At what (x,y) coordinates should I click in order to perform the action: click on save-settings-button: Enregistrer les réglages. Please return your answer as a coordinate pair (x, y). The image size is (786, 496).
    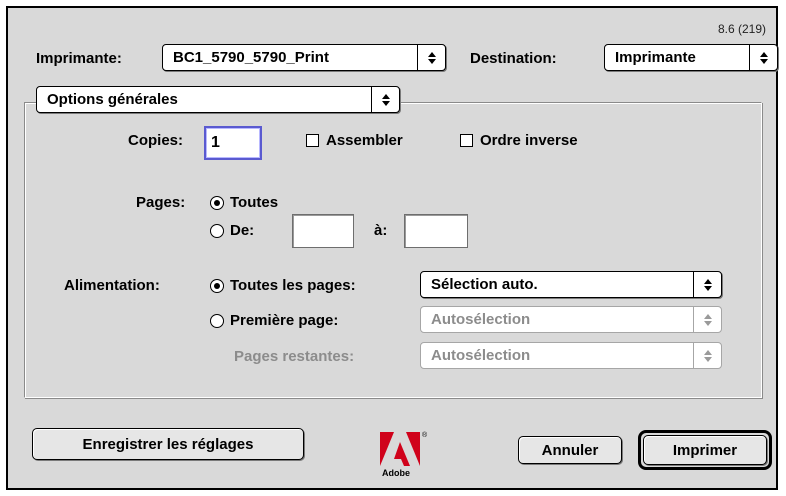
    Looking at the image, I should click on (168, 444).